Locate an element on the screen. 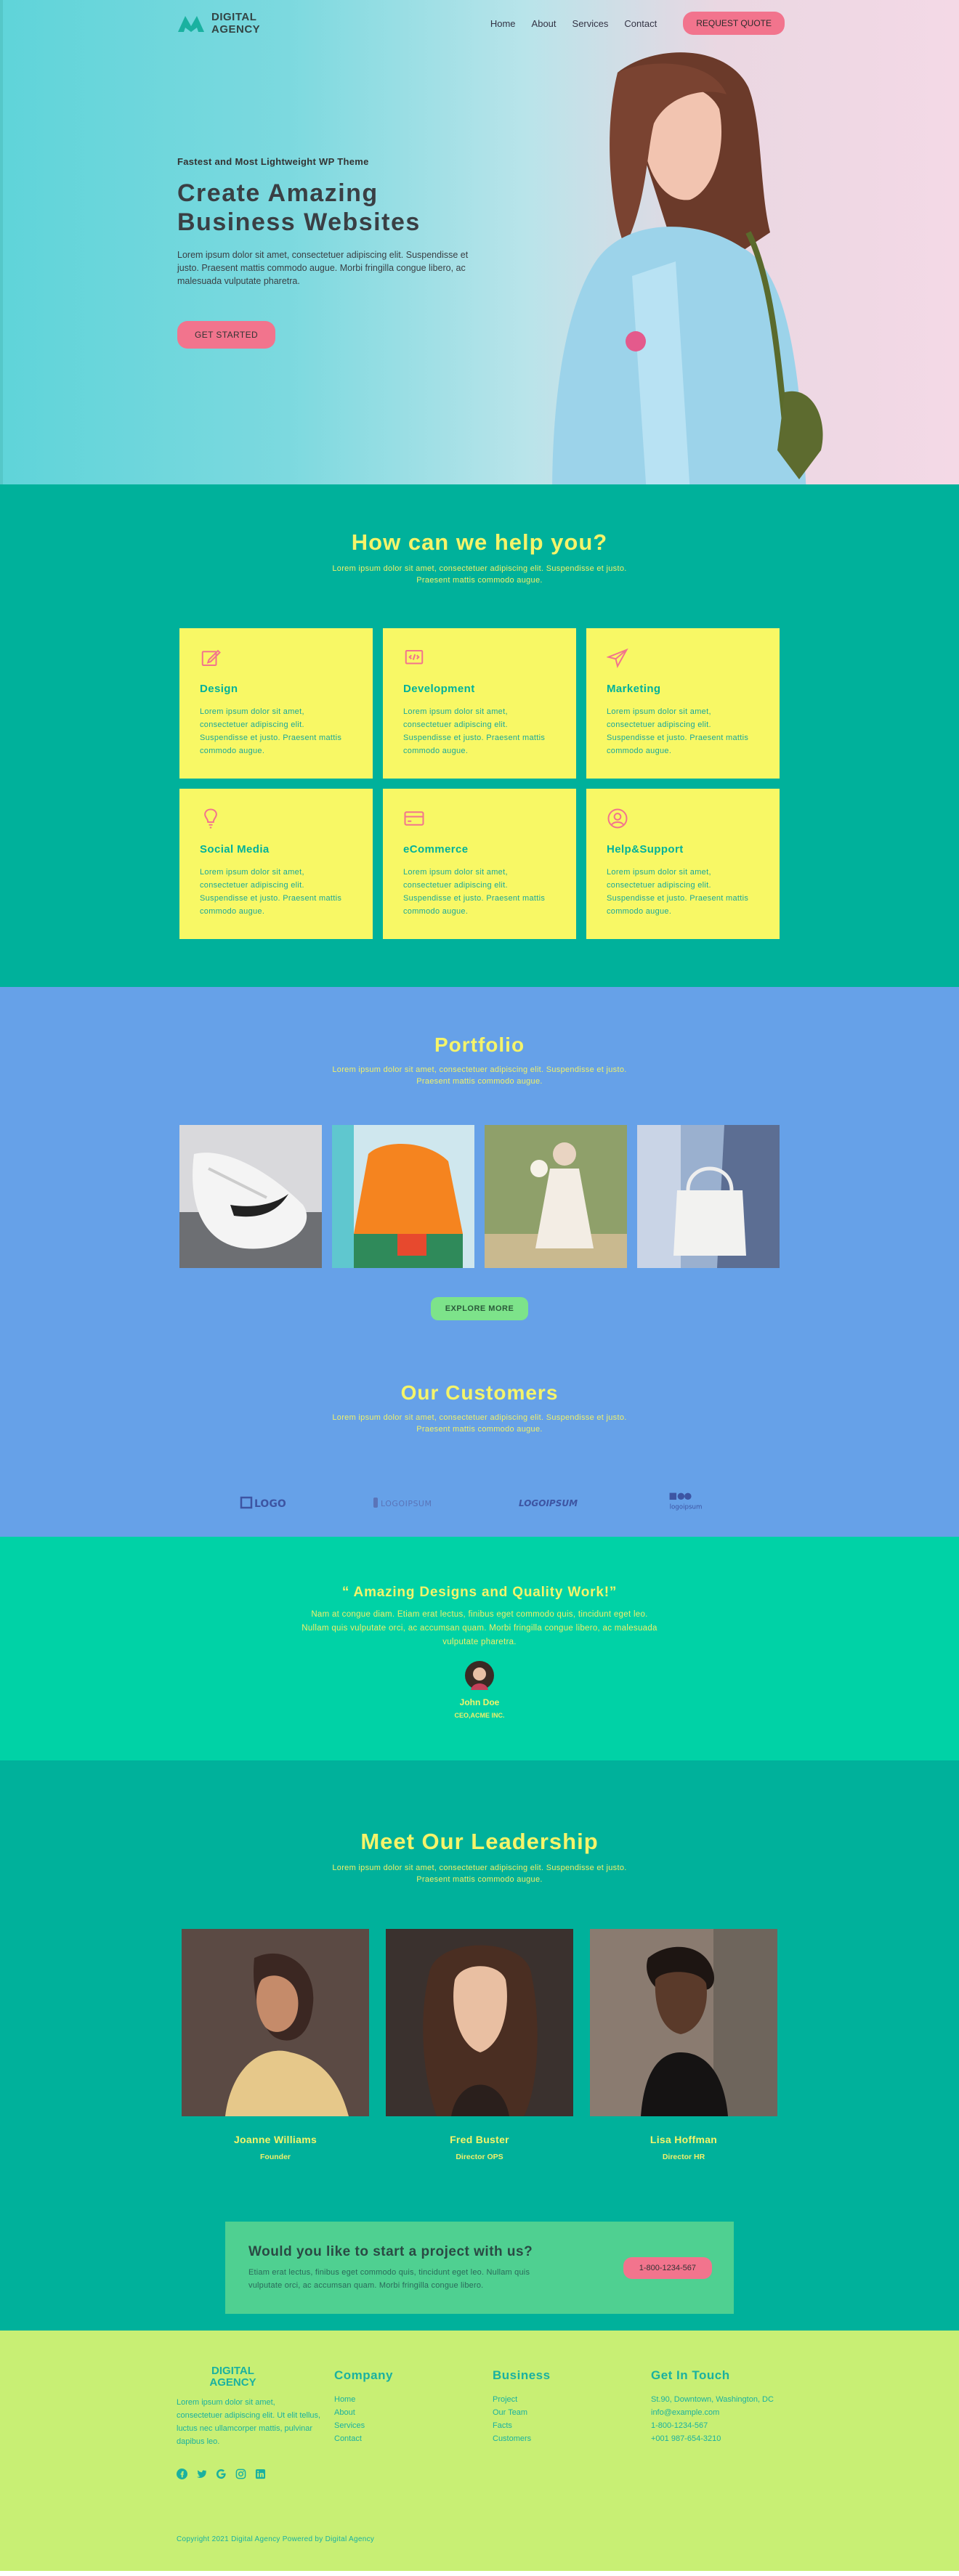 This screenshot has height=2576, width=959. portfolio-image-sneakers is located at coordinates (251, 1196).